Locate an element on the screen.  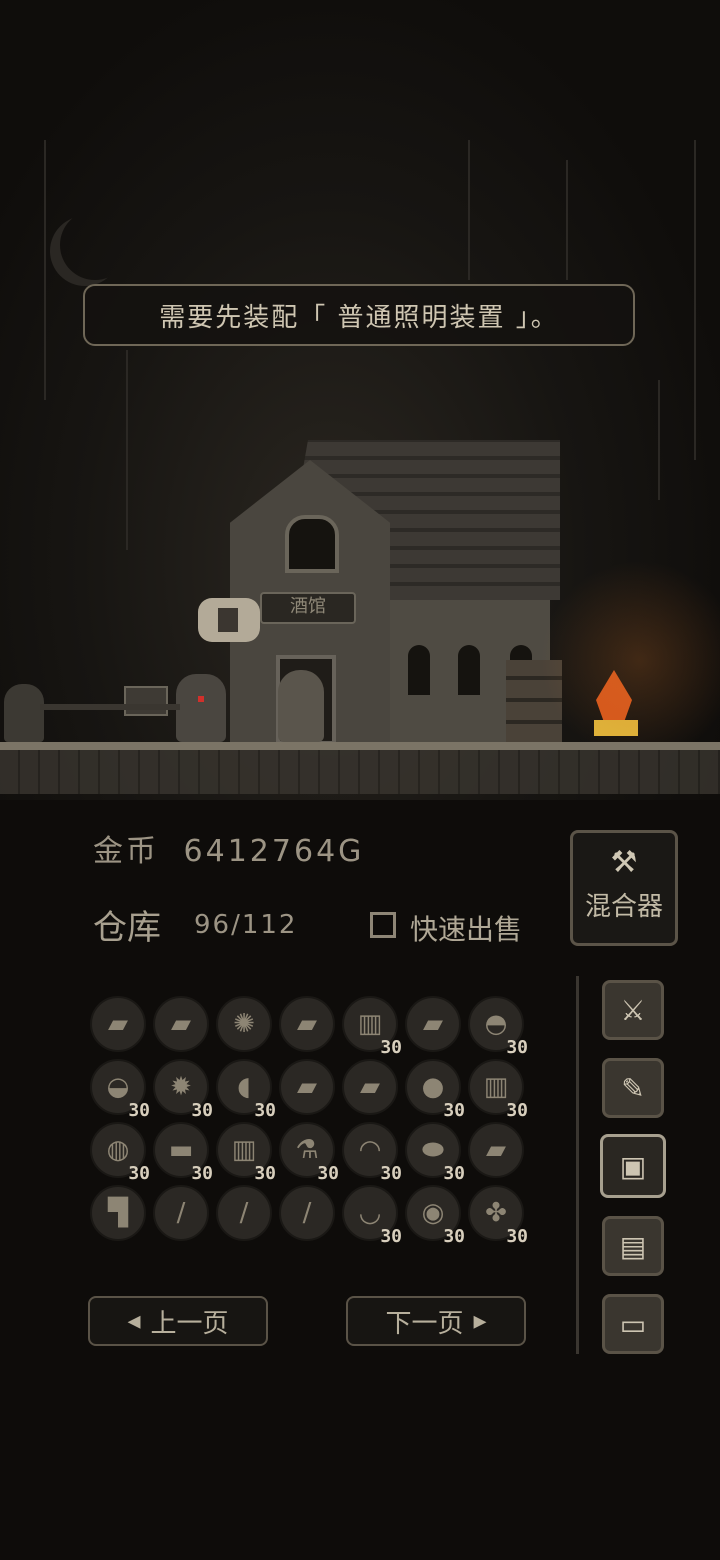
quick-sell-checkbox is located at coordinates (383, 925).